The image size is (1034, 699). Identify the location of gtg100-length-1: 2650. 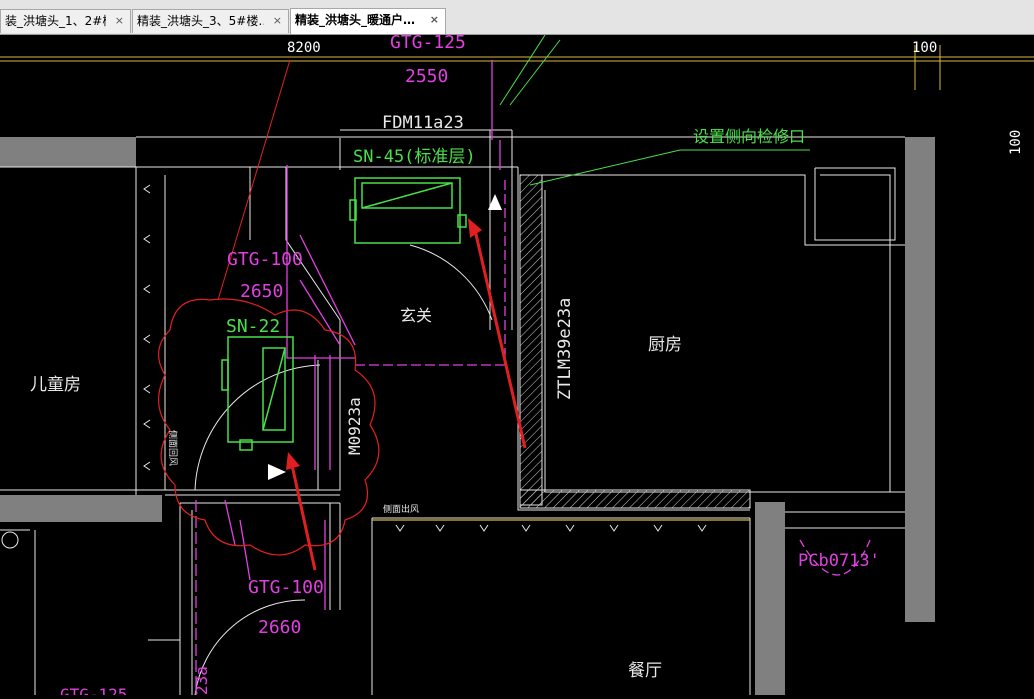
(261, 291).